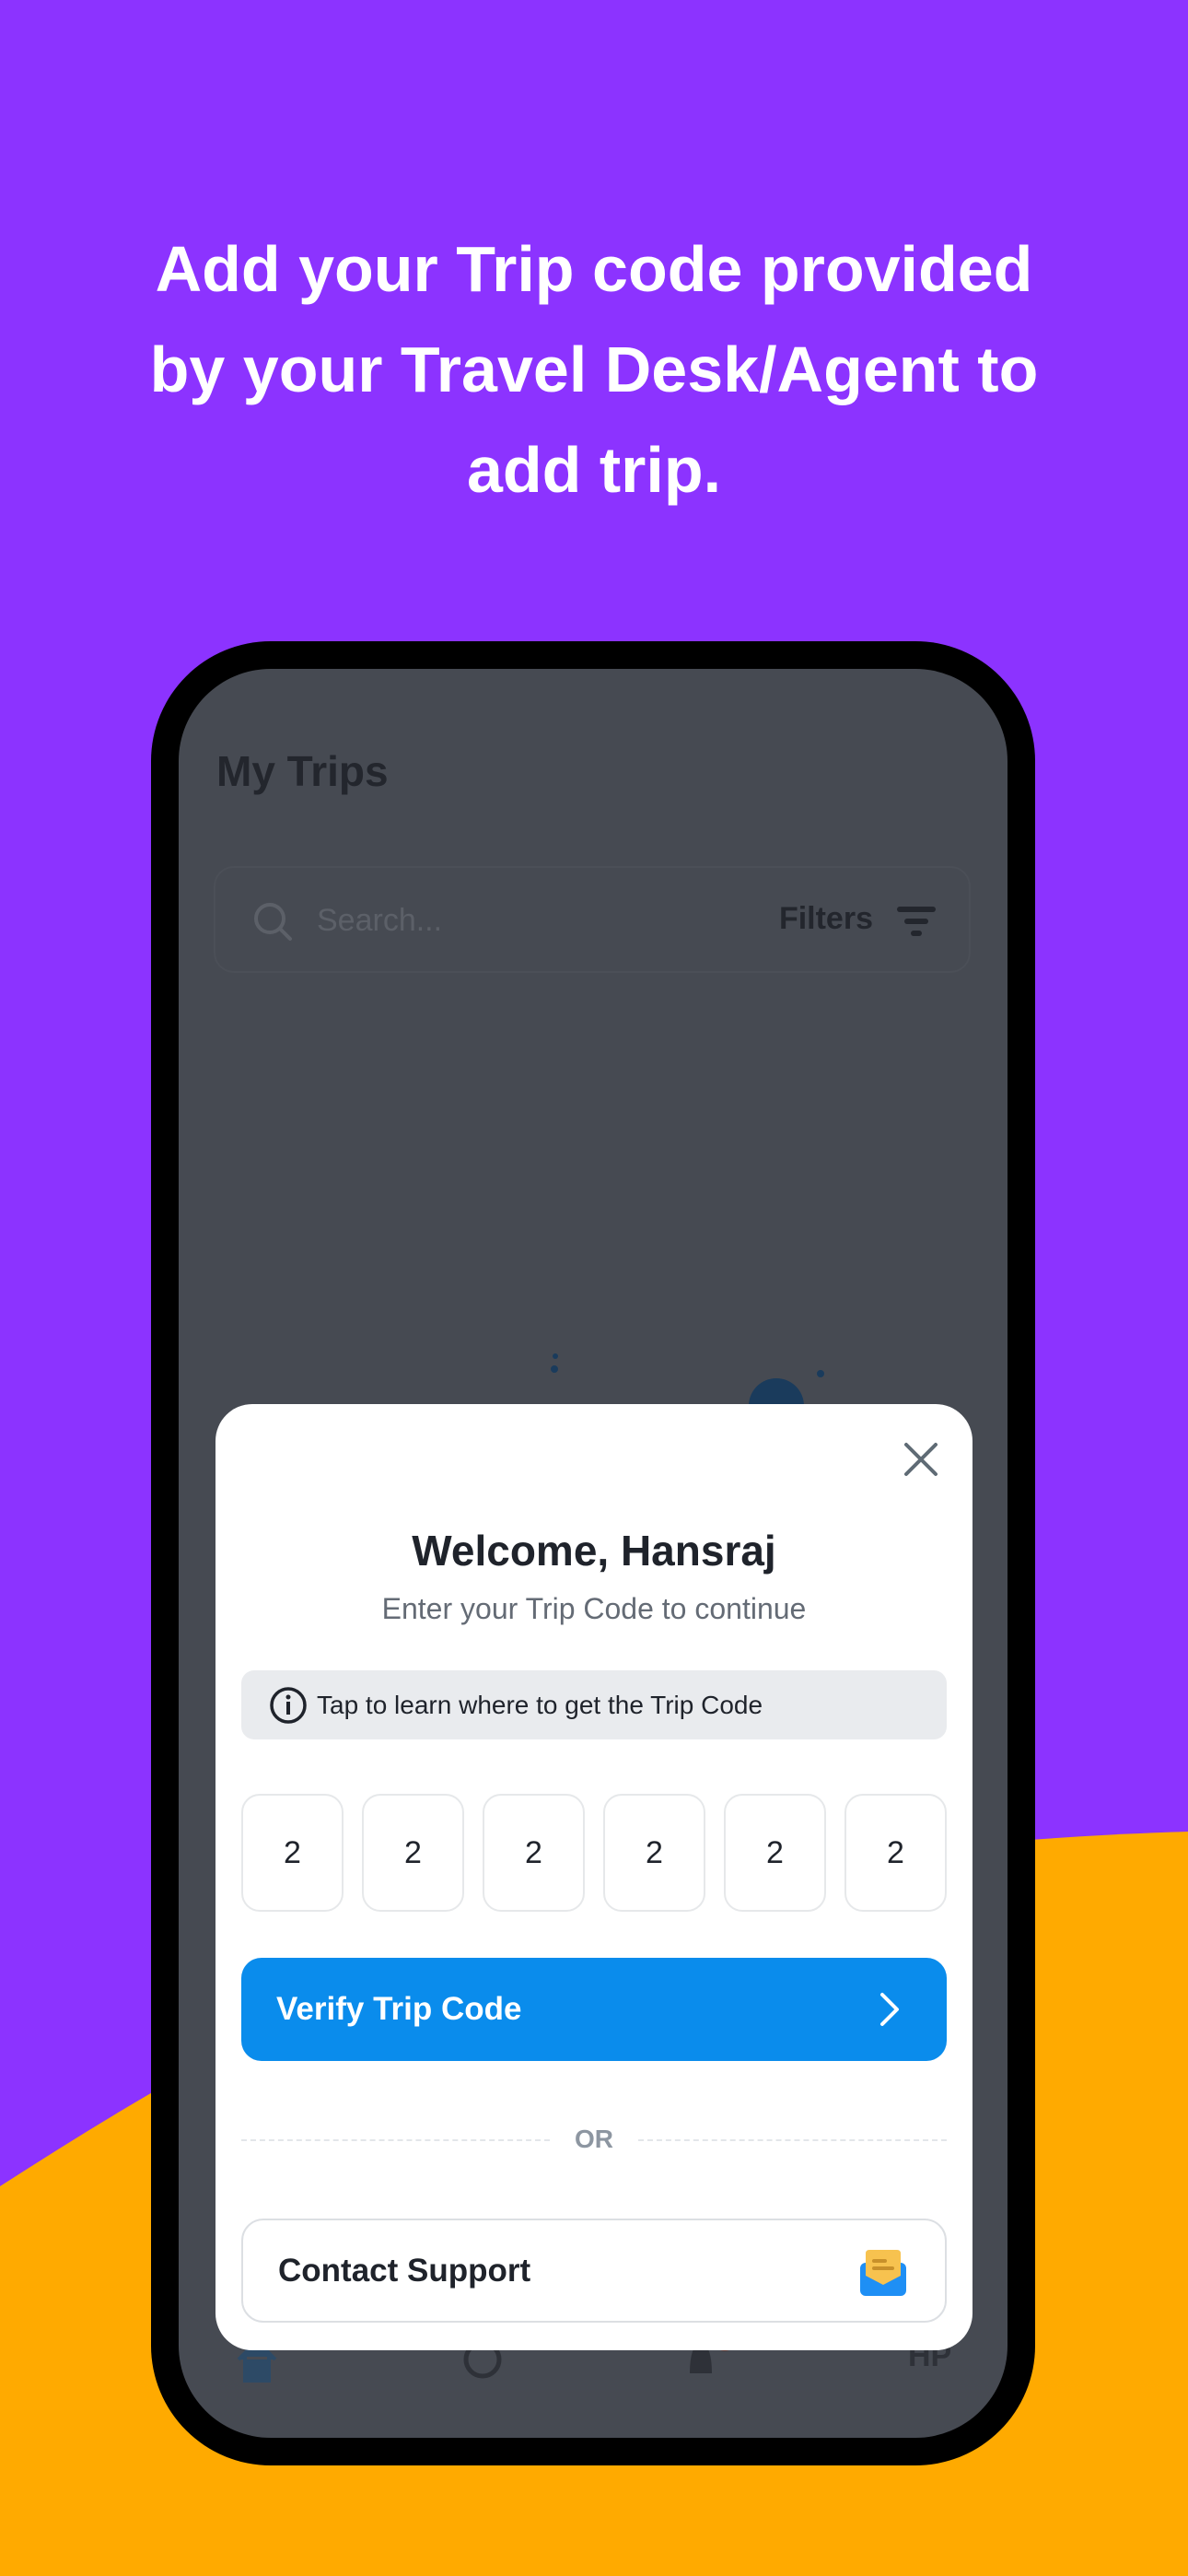  What do you see at coordinates (594, 470) in the screenshot?
I see `headline-line: add trip.` at bounding box center [594, 470].